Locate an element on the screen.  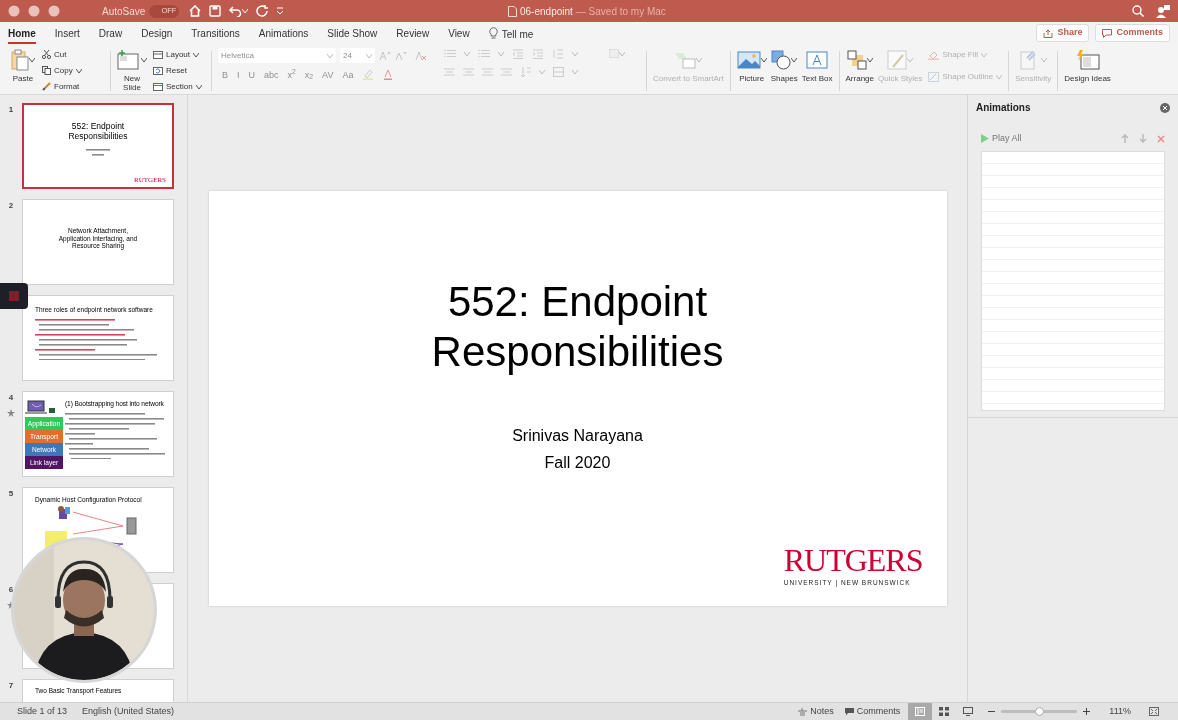
align-text-icon is located at coordinates (558, 72).